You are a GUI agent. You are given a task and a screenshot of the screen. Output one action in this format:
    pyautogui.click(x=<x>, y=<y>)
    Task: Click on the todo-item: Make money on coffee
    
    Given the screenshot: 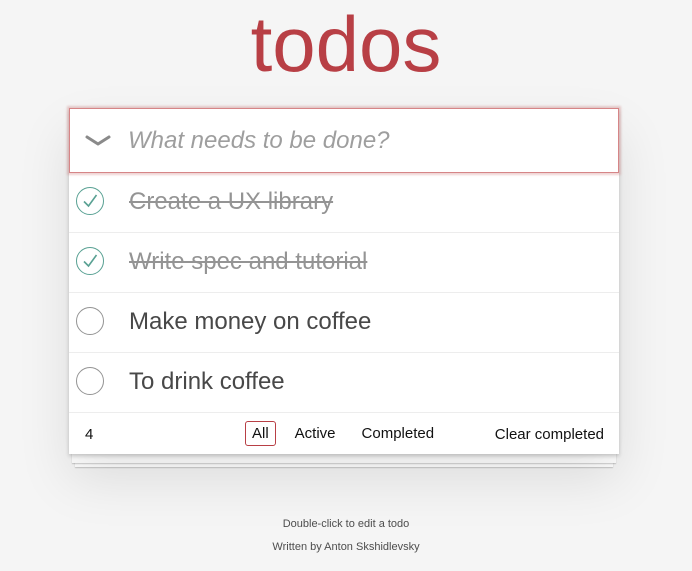 What is the action you would take?
    pyautogui.click(x=344, y=323)
    